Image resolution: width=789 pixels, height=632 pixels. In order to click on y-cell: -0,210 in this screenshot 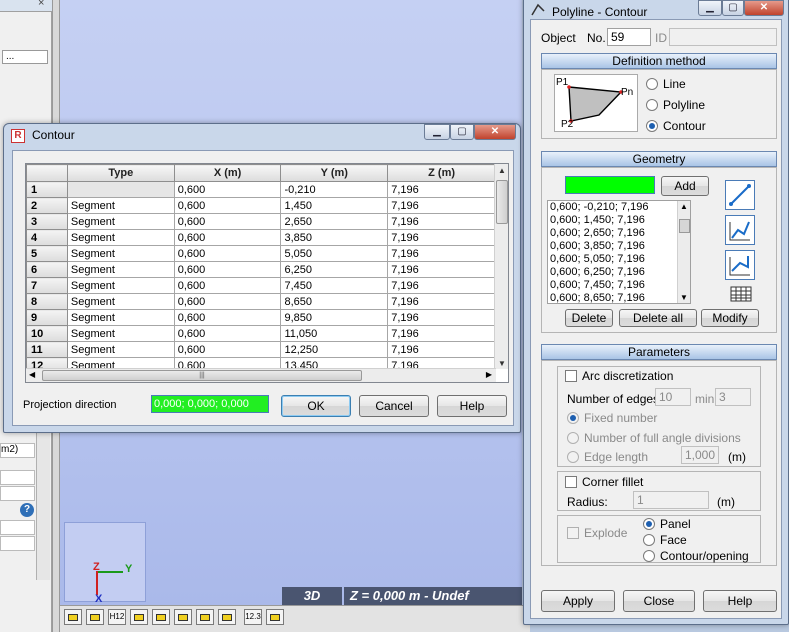, I will do `click(334, 189)`.